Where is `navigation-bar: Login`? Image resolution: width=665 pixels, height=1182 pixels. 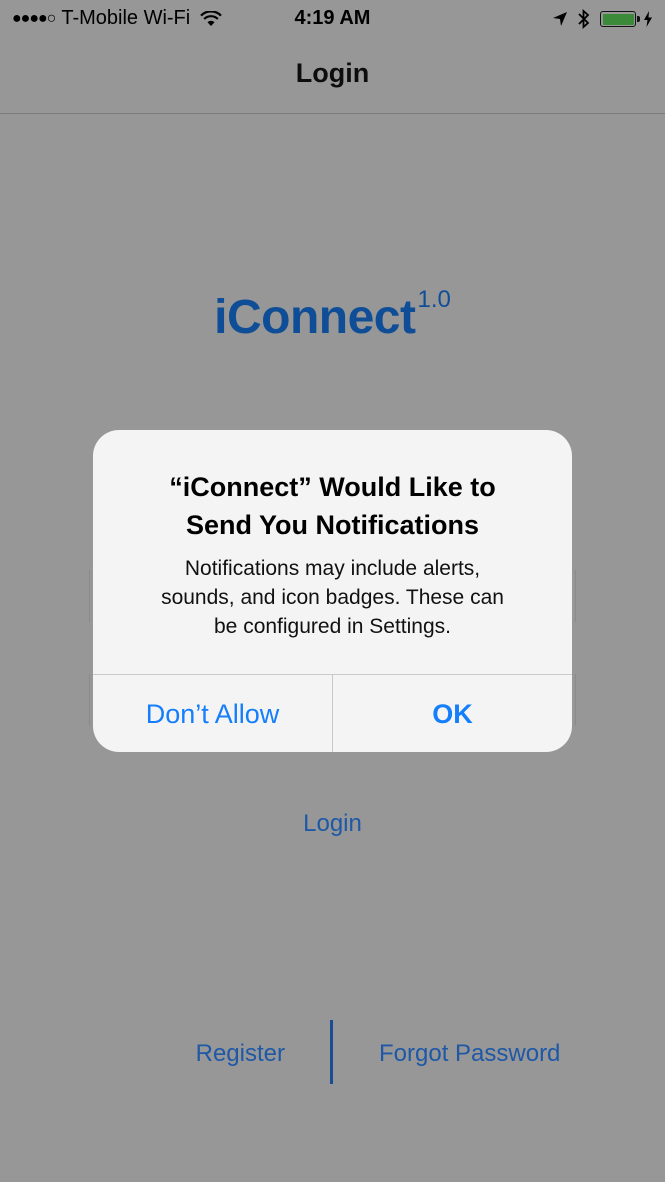 navigation-bar: Login is located at coordinates (332, 77).